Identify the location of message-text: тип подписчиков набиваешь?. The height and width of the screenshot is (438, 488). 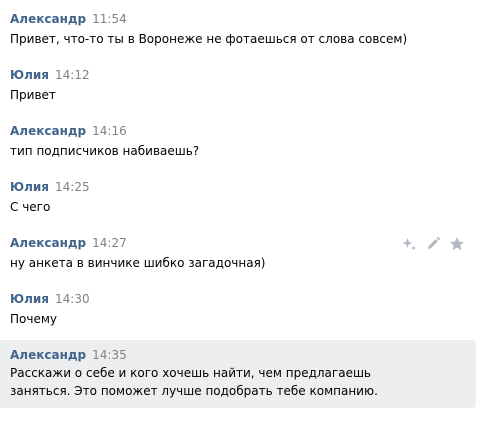
(105, 151).